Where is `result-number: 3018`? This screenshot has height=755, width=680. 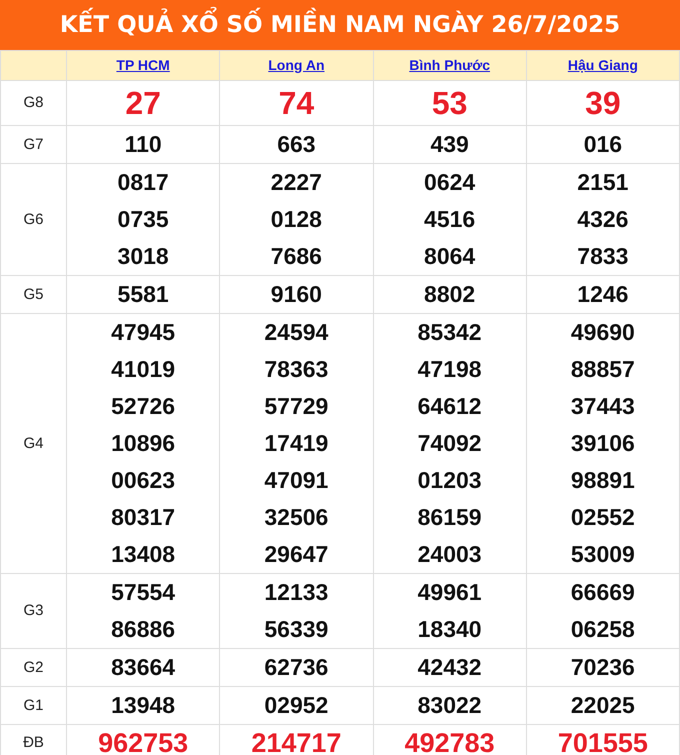
result-number: 3018 is located at coordinates (143, 256).